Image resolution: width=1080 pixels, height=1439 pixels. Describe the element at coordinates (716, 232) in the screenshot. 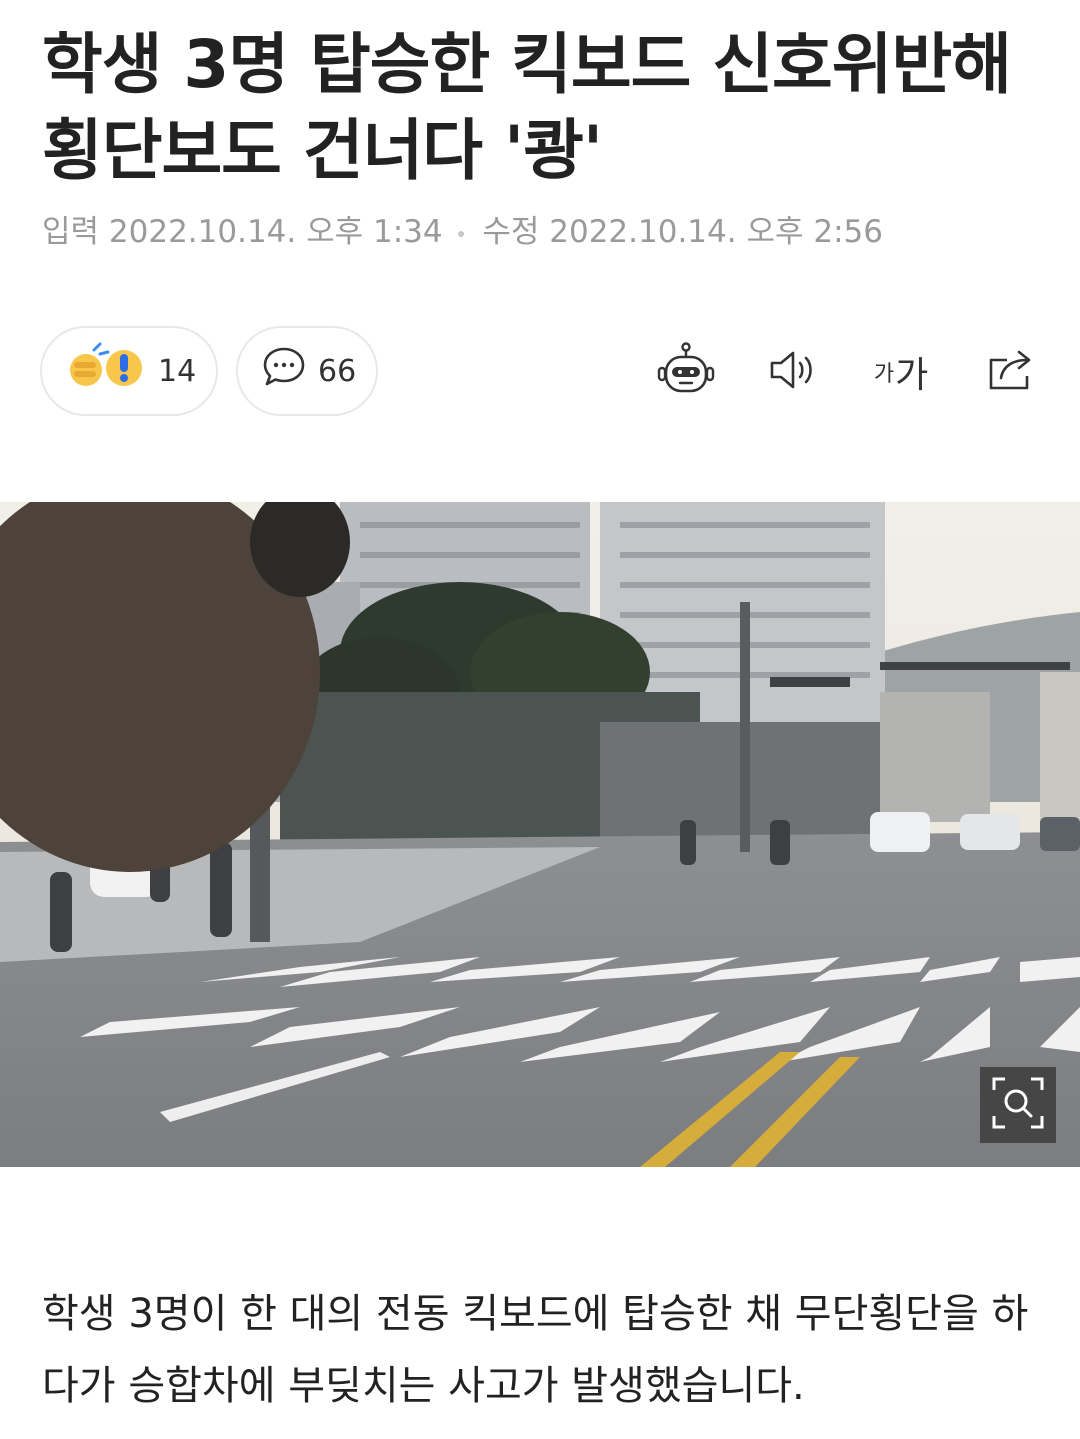

I see `edit-time: 2022.10.14. 오후 2:56` at that location.